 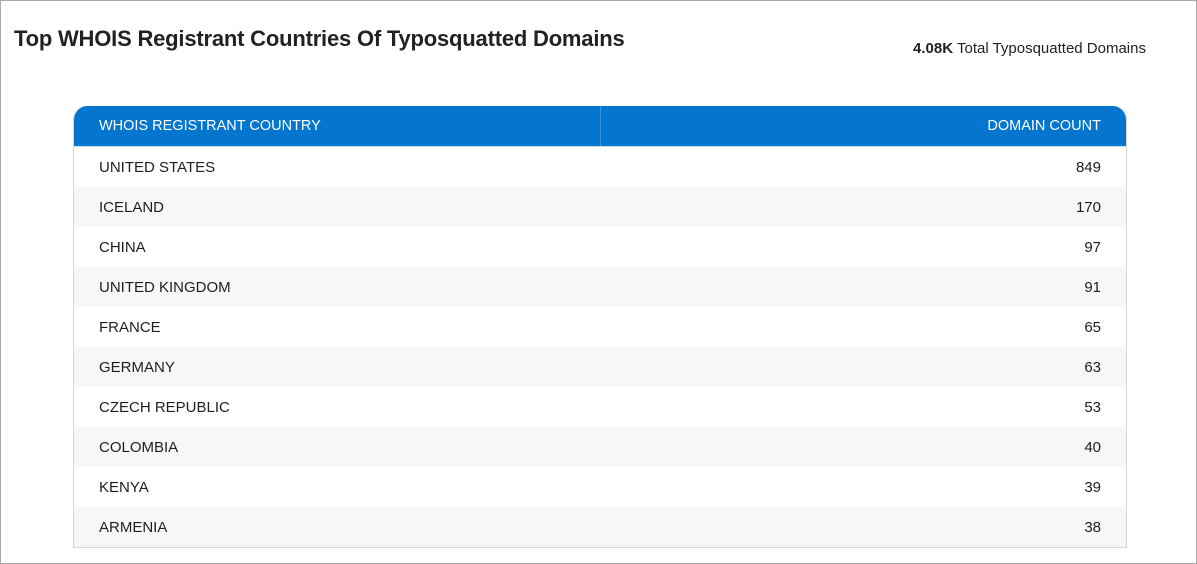 I want to click on domain-count-cell: 39, so click(x=863, y=487).